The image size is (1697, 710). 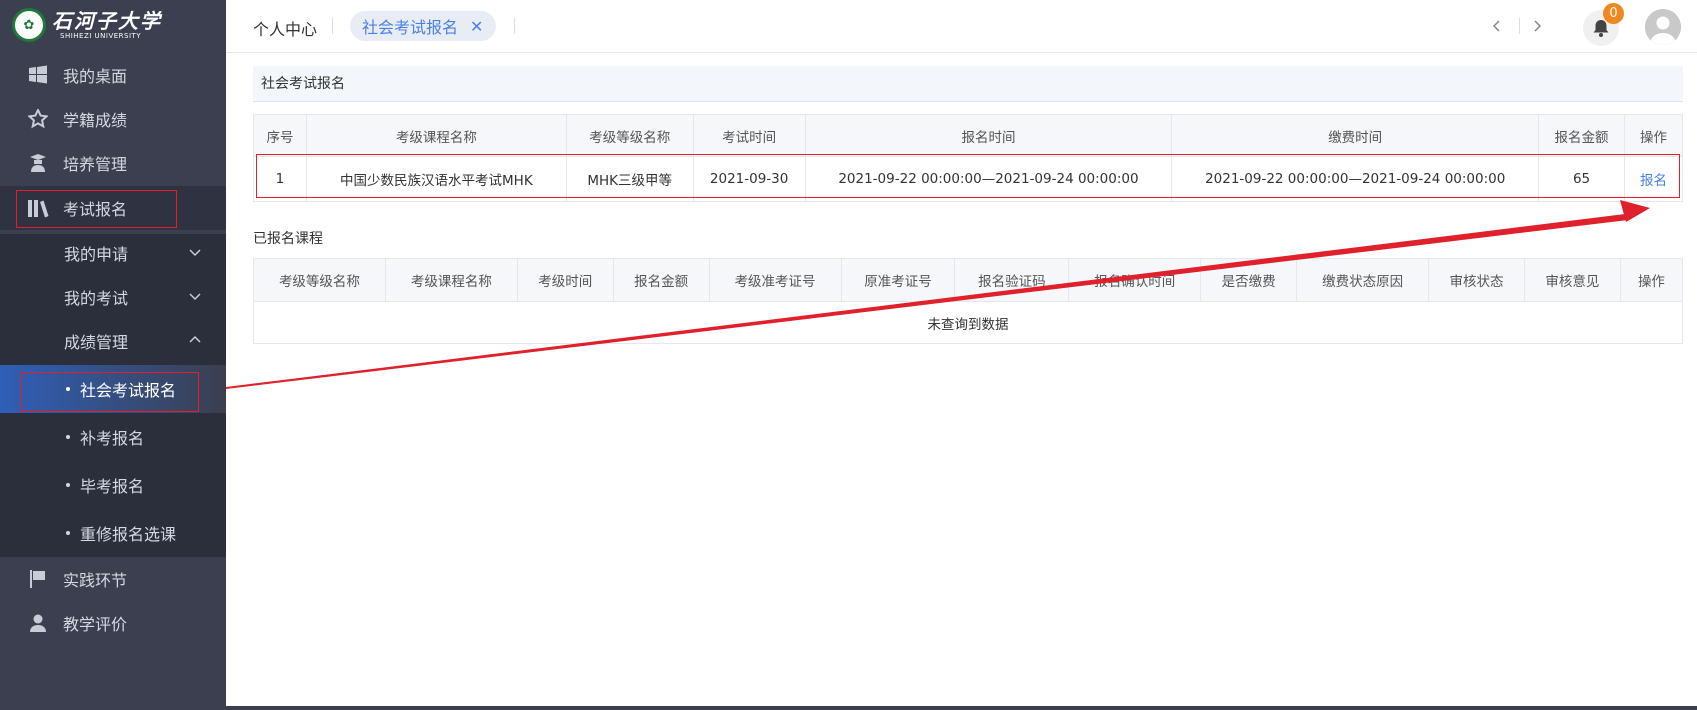 I want to click on tab-scroll-right-button, so click(x=1537, y=26).